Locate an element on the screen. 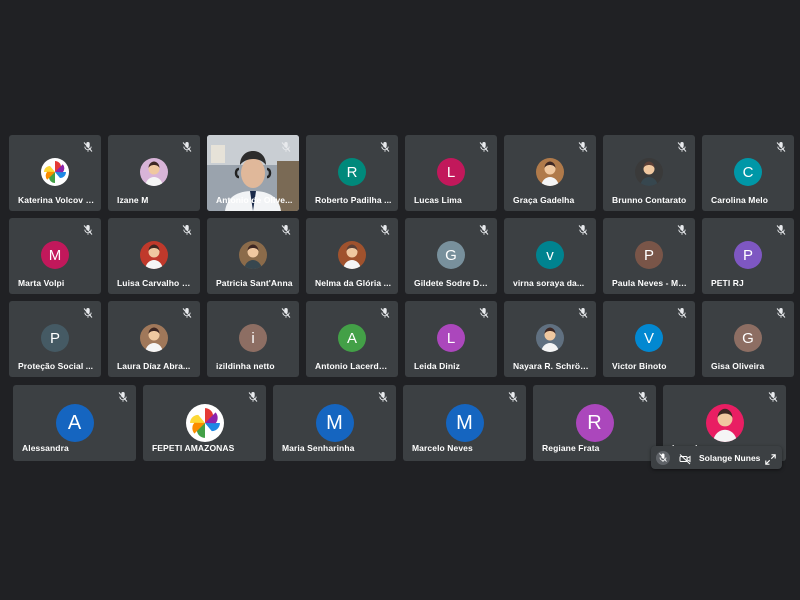 The image size is (800, 600). participant-name: Regiane Frata is located at coordinates (571, 448).